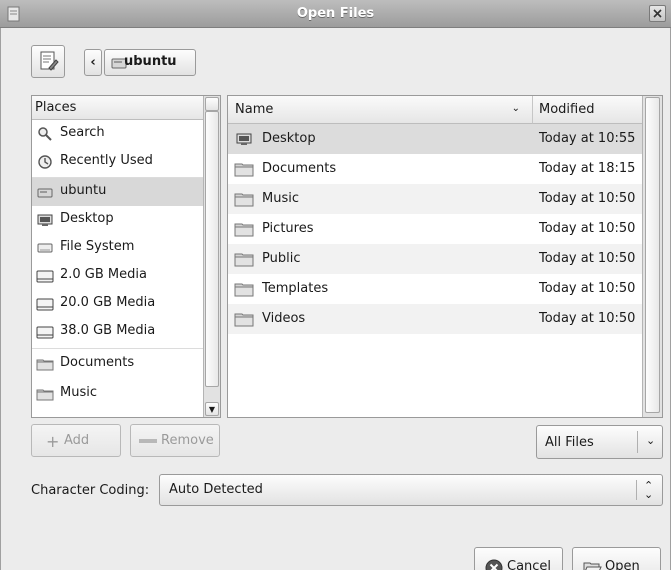 This screenshot has width=671, height=570. Describe the element at coordinates (651, 440) in the screenshot. I see `chevron-down-icon: ⌄` at that location.